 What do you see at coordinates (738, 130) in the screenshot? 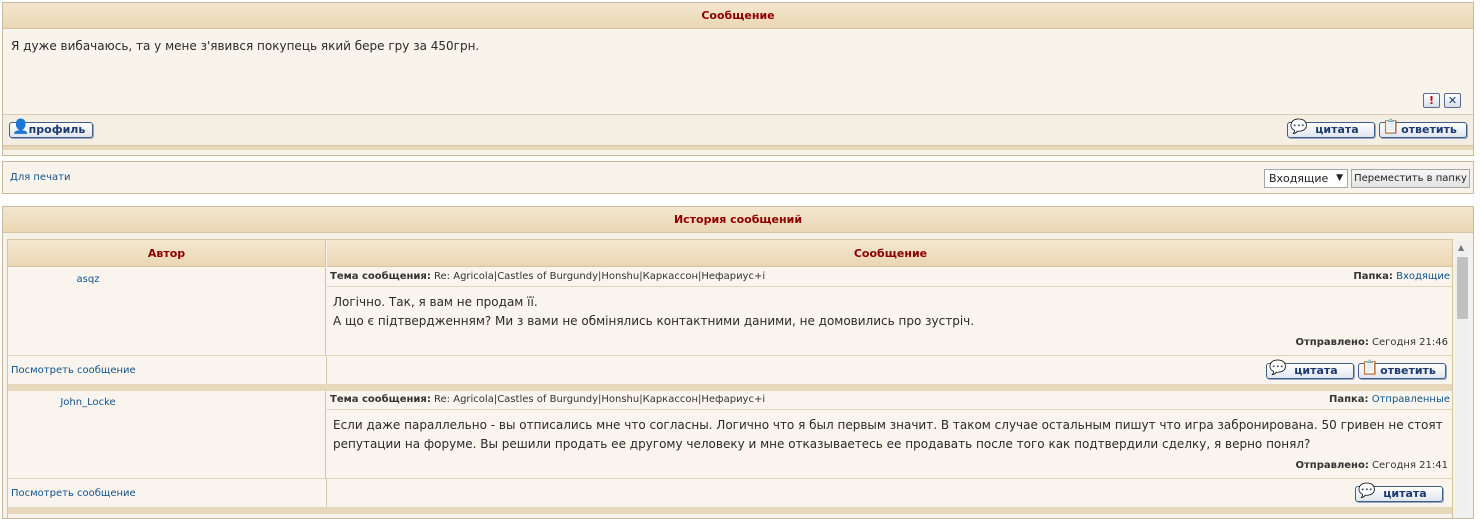
I see `message-actions: 👤 профиль 💬 цитата 📋 ответить` at bounding box center [738, 130].